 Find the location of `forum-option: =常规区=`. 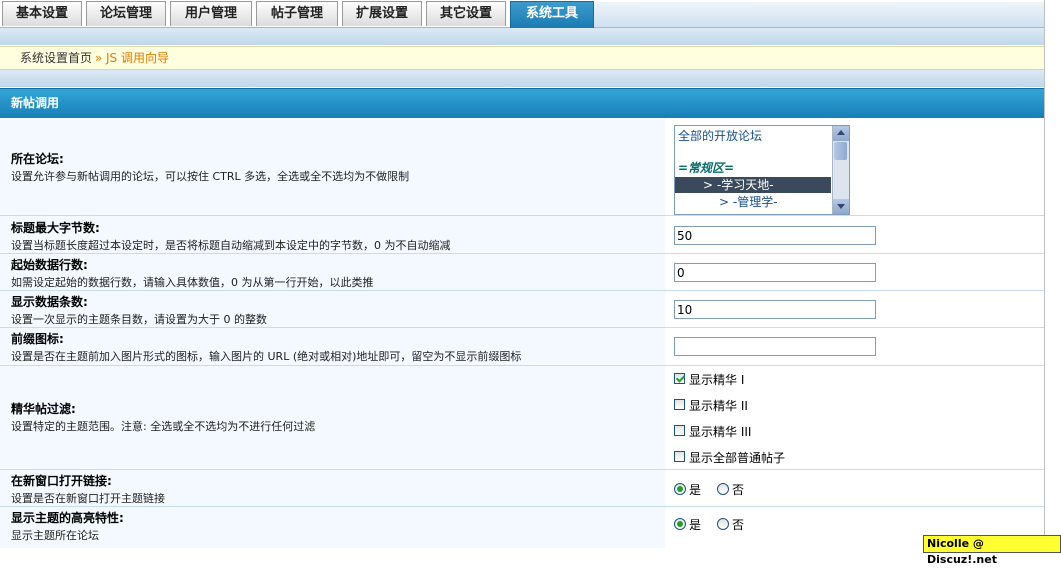

forum-option: =常规区= is located at coordinates (756, 168).